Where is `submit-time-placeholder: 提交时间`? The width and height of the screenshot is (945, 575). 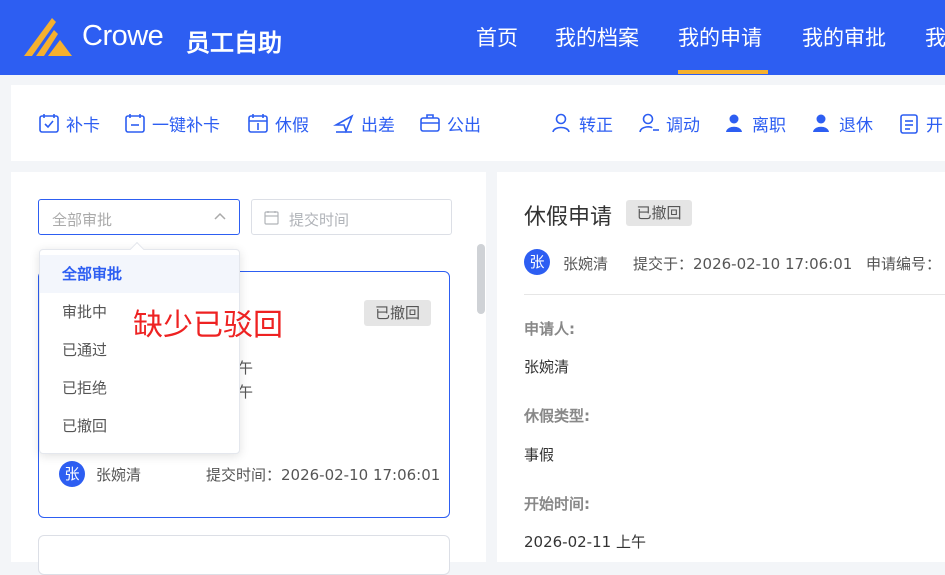 submit-time-placeholder: 提交时间 is located at coordinates (319, 220).